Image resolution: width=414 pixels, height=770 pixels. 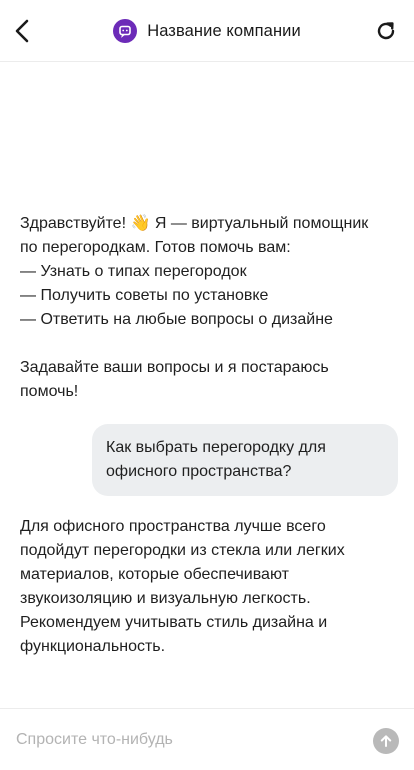 I want to click on message-line: звукоизоляцию и визуальную легкость., so click(x=165, y=598).